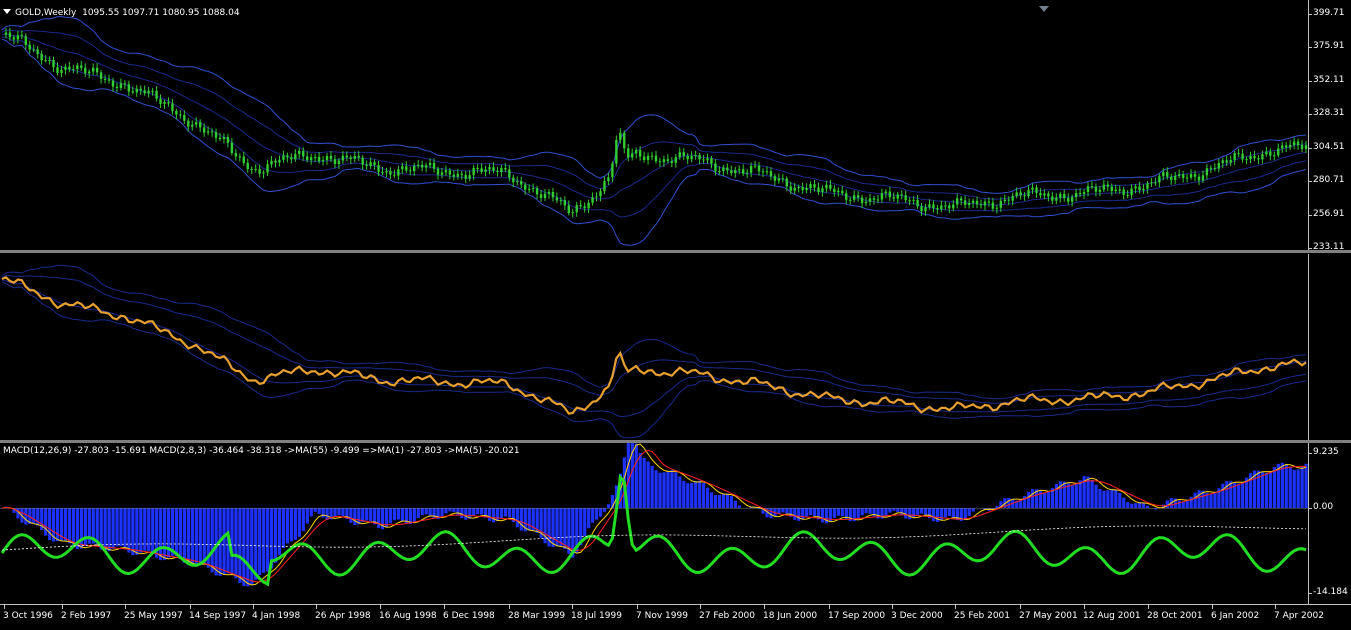 This screenshot has width=1351, height=630. What do you see at coordinates (1329, 523) in the screenshot?
I see `macd-axis: 9.2350.00-14.184` at bounding box center [1329, 523].